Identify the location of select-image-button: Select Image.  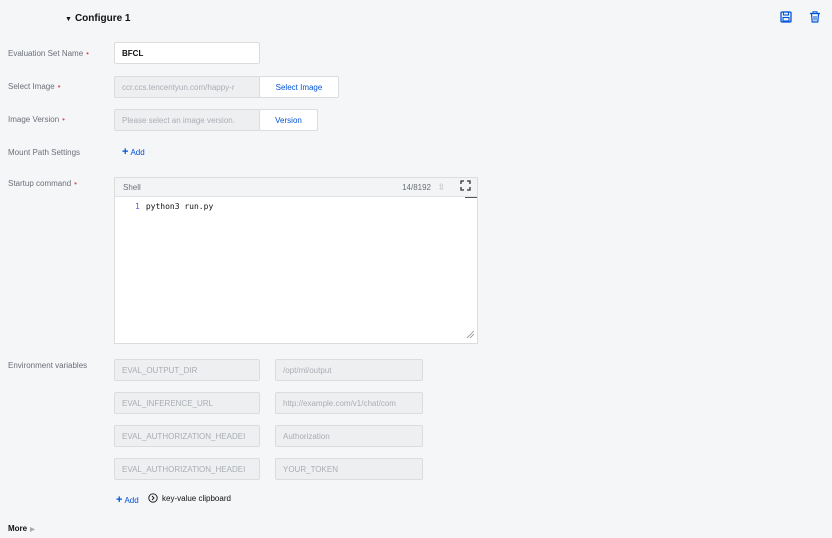
(299, 87).